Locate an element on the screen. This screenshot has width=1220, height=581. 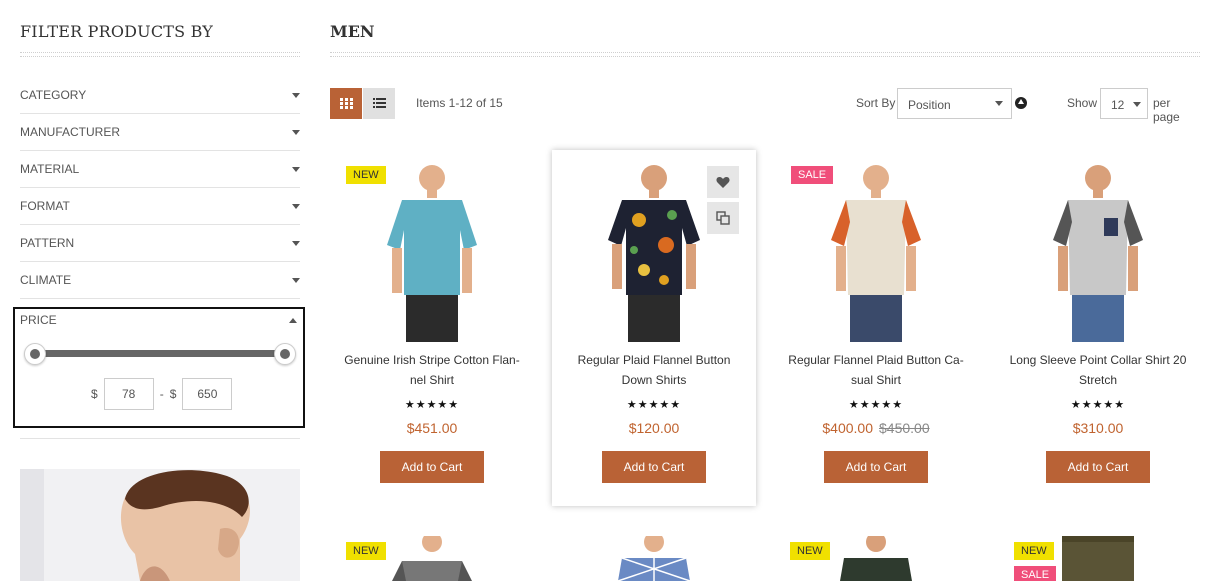
price-slider-max-handle is located at coordinates (285, 354).